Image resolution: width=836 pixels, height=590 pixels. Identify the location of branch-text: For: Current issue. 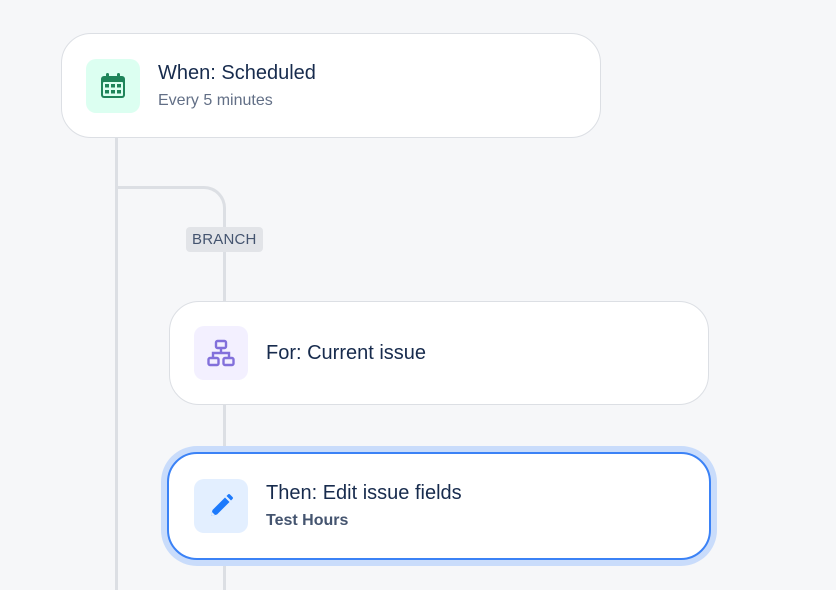
(346, 353).